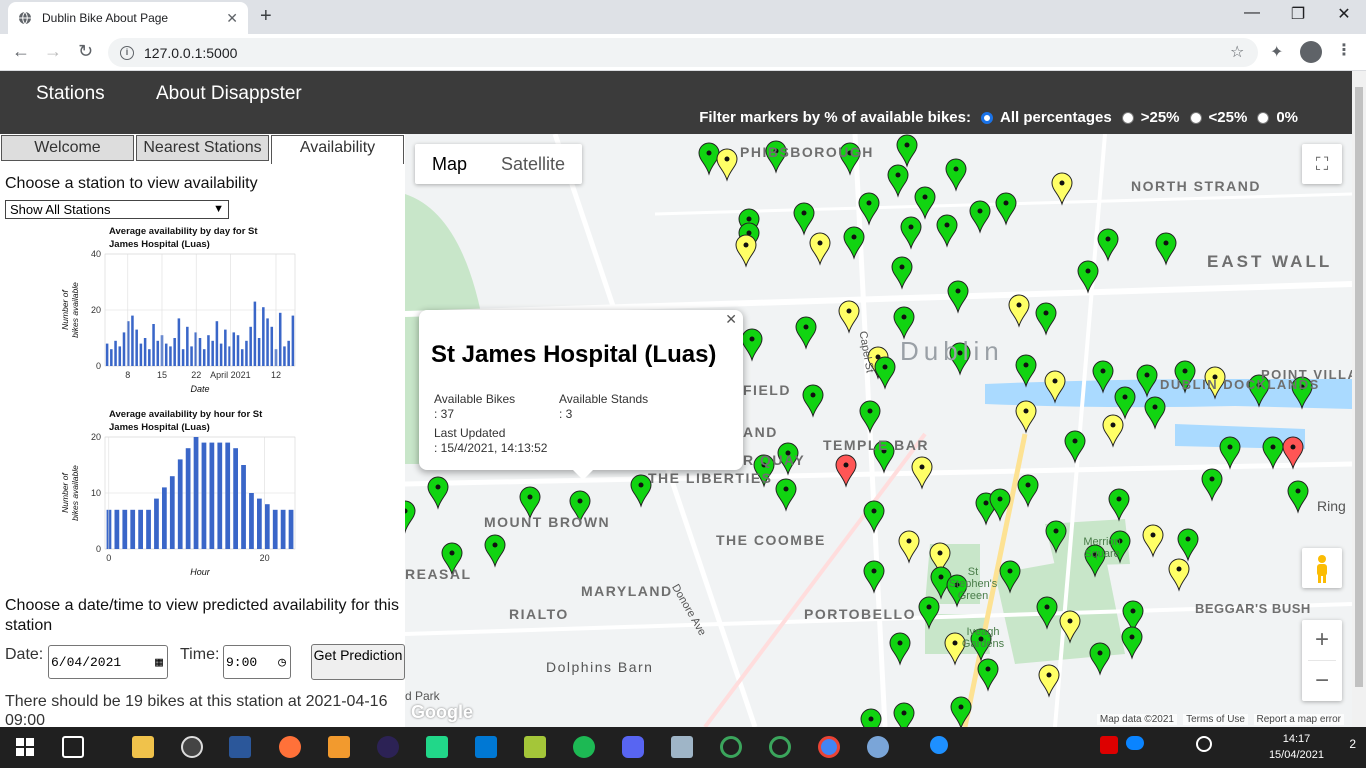 This screenshot has width=1366, height=768. Describe the element at coordinates (1322, 681) in the screenshot. I see `zoom-out-icon: −` at that location.